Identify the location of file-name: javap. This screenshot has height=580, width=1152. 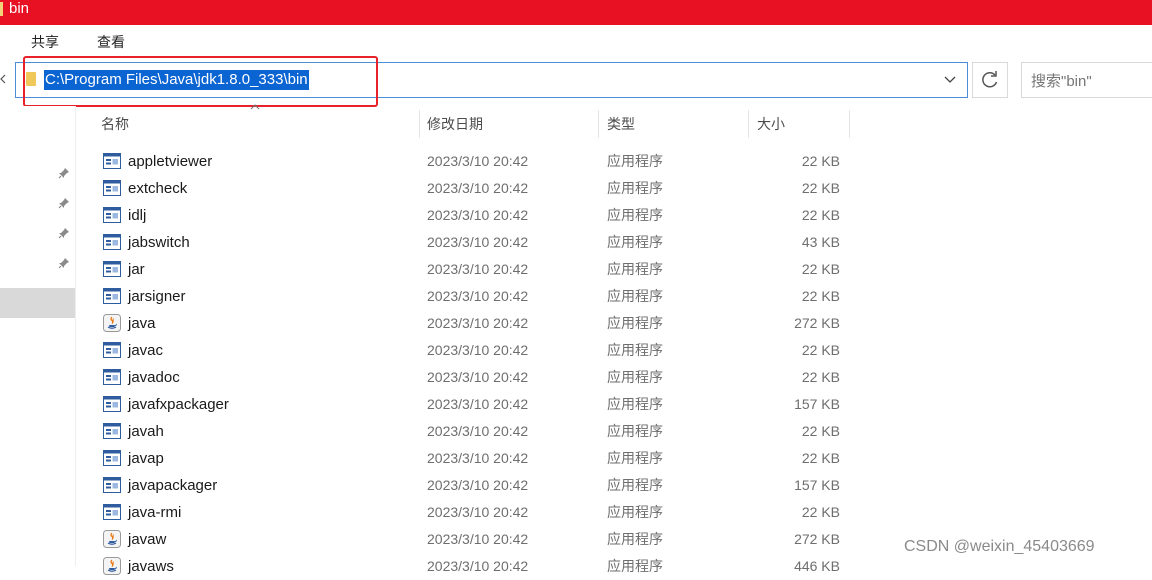
(146, 458).